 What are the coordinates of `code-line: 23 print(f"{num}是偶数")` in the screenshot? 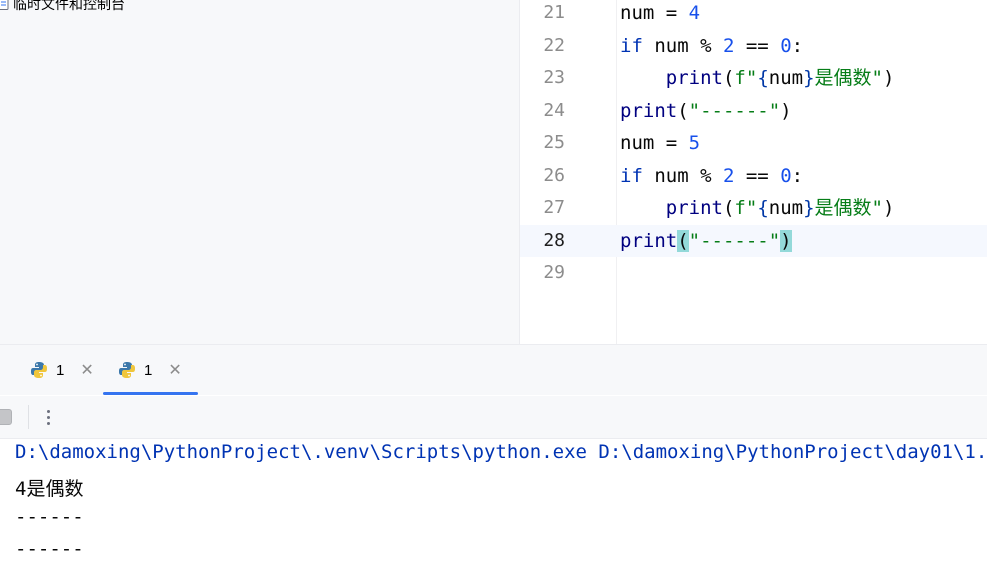 It's located at (753, 78).